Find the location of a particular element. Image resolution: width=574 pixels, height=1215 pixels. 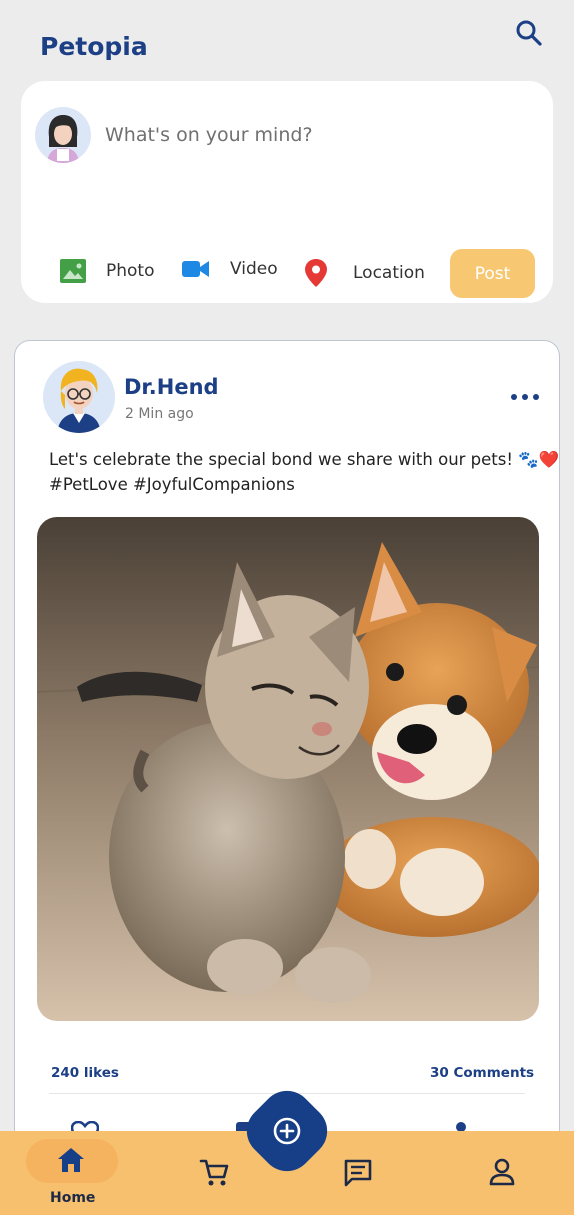

author-name: Dr.Hend is located at coordinates (171, 387).